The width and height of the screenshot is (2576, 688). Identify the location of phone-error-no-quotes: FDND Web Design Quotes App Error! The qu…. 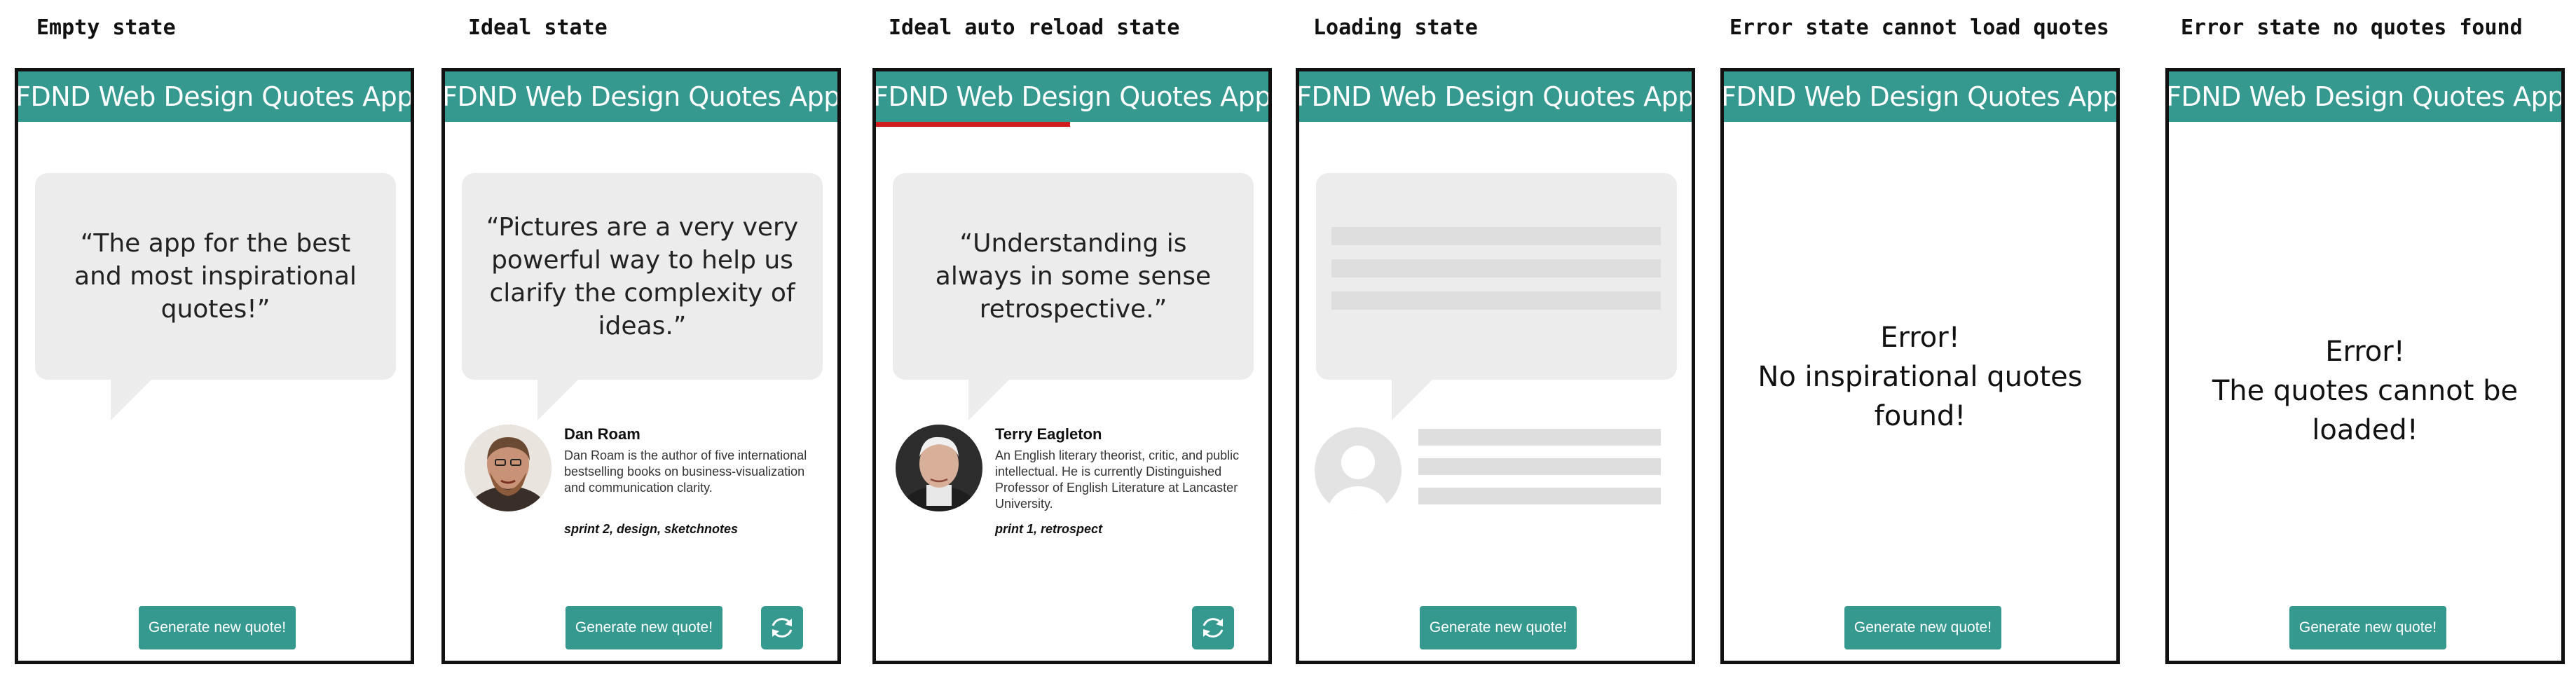
(2365, 366).